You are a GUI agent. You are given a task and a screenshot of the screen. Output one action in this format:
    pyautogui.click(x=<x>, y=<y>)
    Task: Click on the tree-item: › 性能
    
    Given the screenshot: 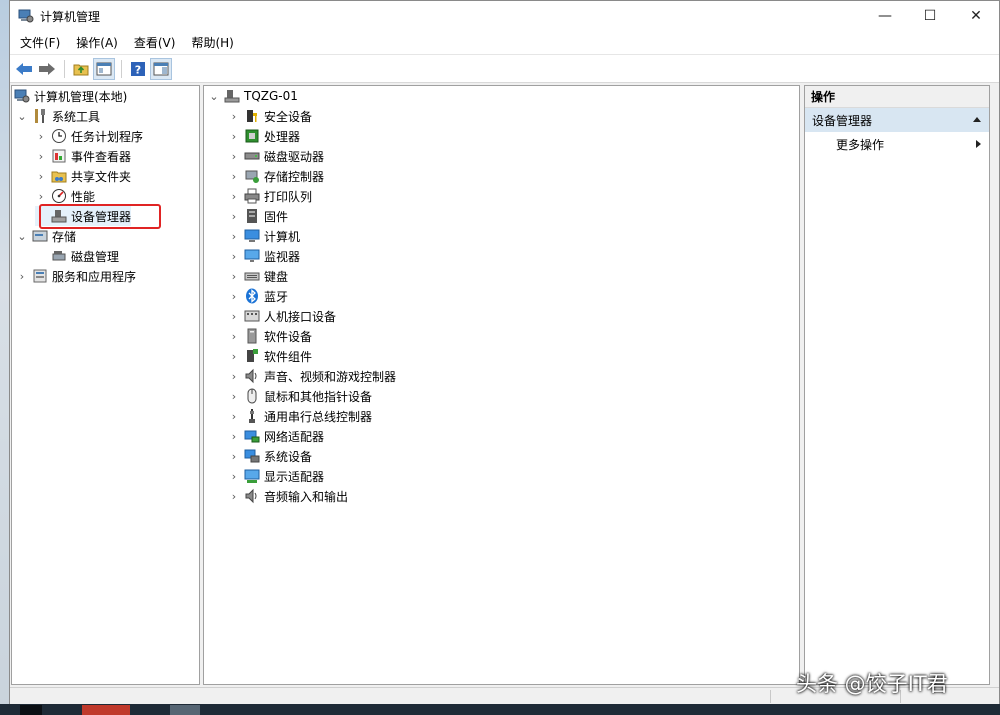 What is the action you would take?
    pyautogui.click(x=65, y=196)
    